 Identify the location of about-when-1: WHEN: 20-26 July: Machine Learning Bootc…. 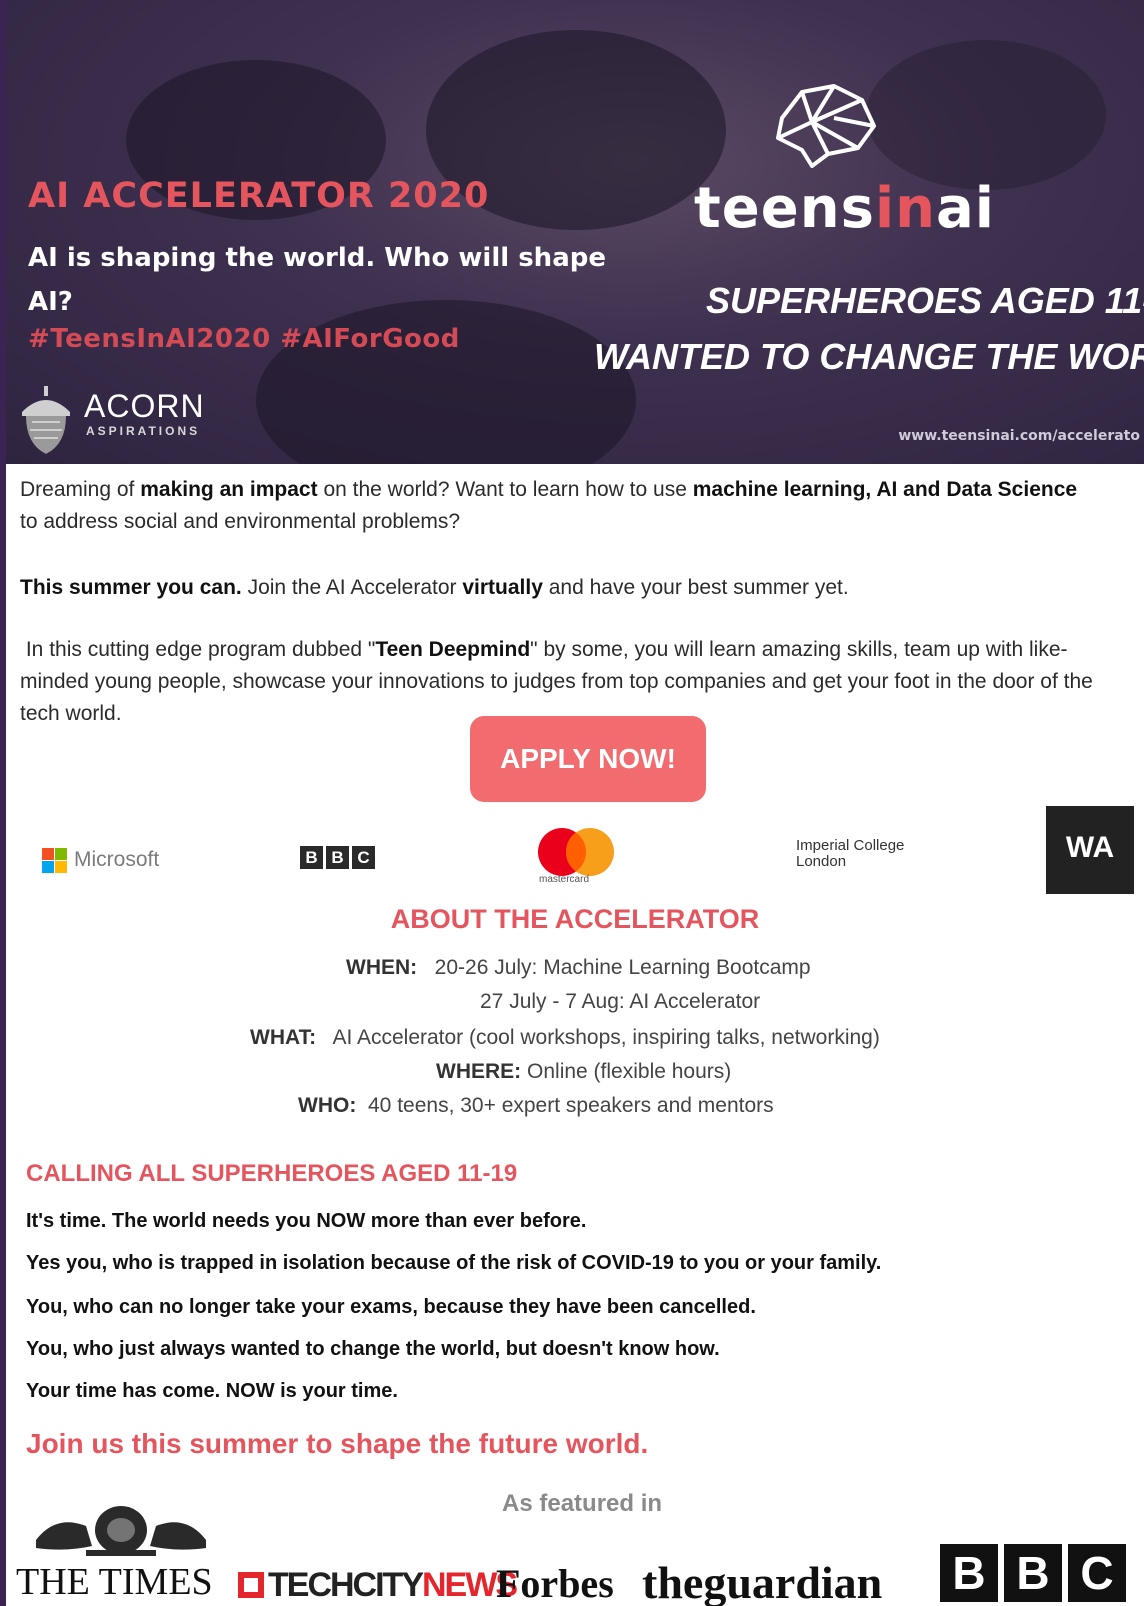
(578, 968).